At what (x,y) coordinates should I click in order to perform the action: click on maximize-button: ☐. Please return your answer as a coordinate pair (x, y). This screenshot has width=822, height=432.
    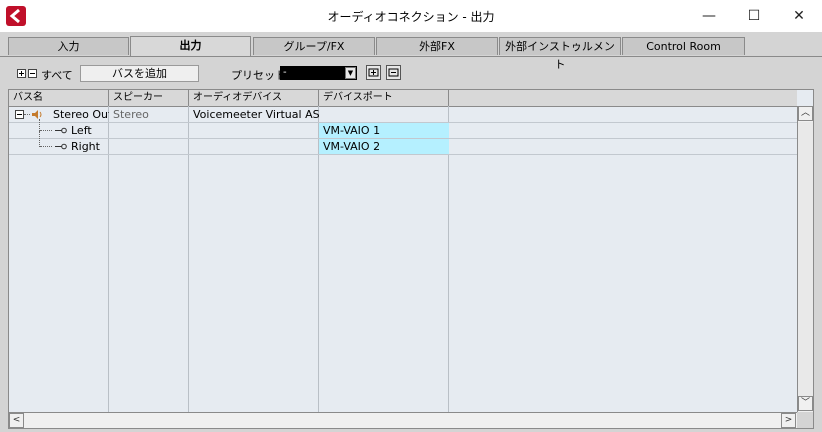
    Looking at the image, I should click on (754, 16).